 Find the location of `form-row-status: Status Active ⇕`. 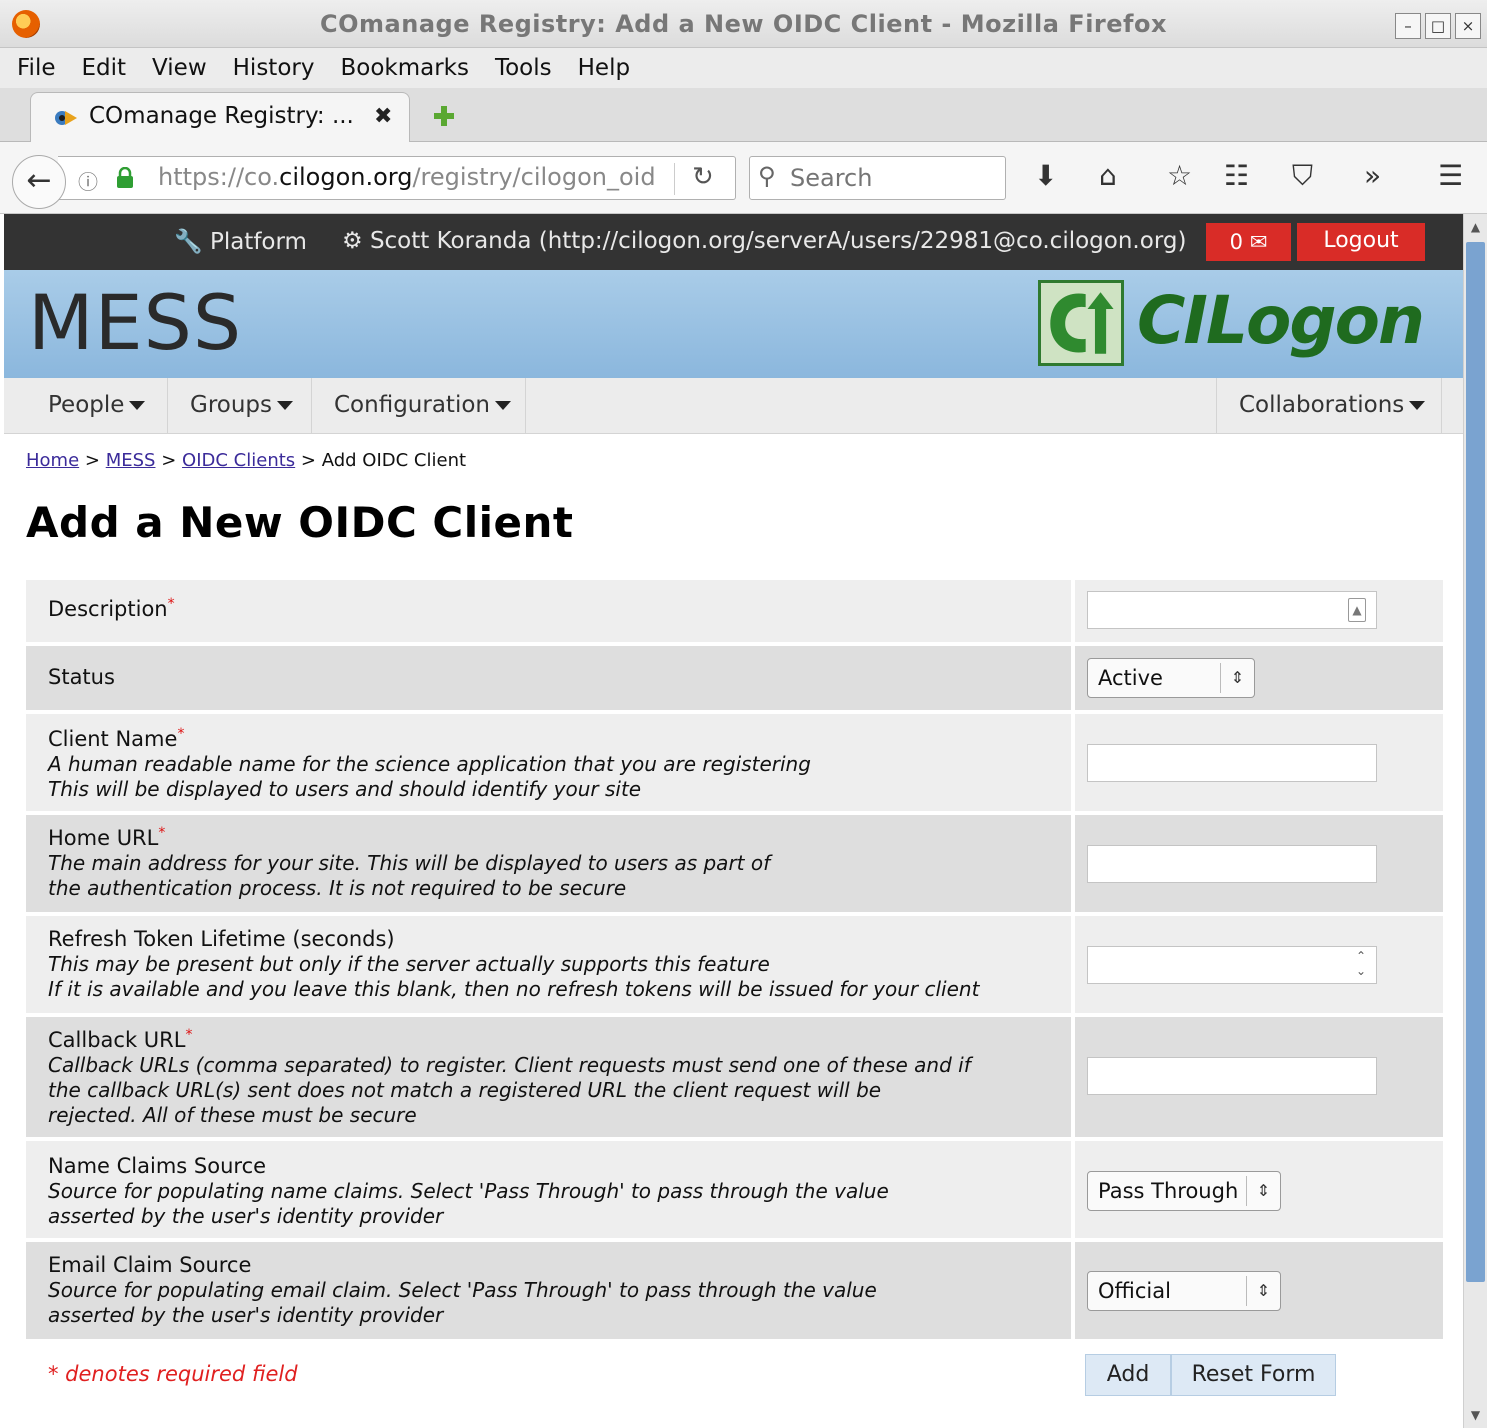

form-row-status: Status Active ⇕ is located at coordinates (734, 678).